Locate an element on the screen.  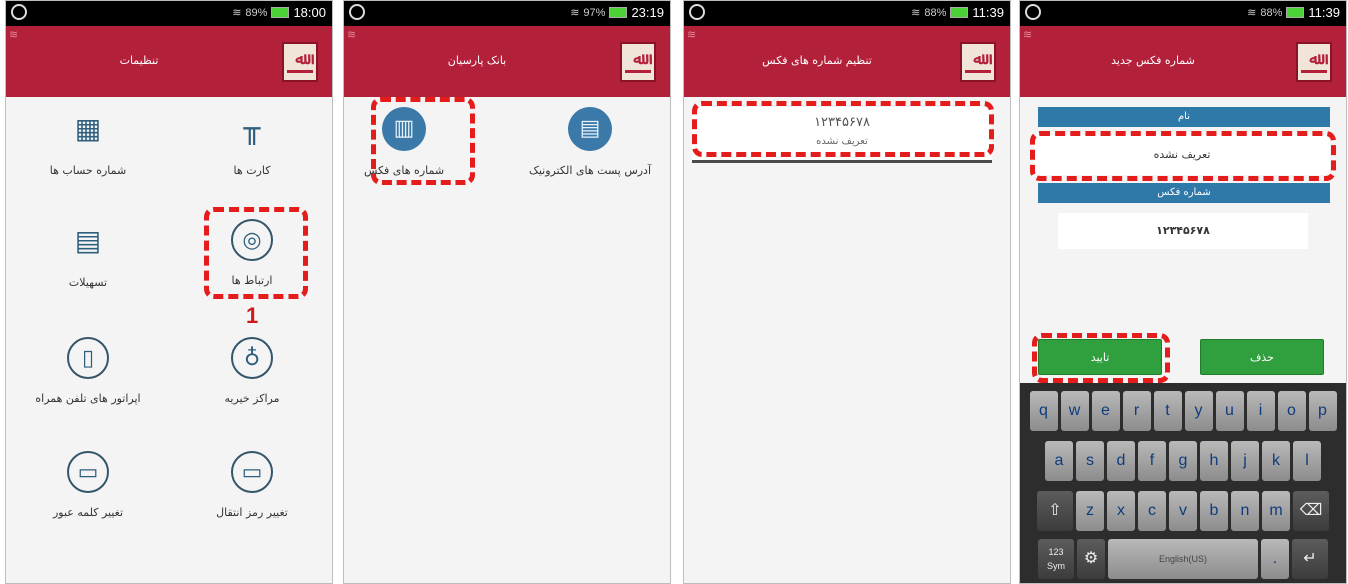
app-header: ≋ تنظیمات ﷲ is located at coordinates (169, 61).